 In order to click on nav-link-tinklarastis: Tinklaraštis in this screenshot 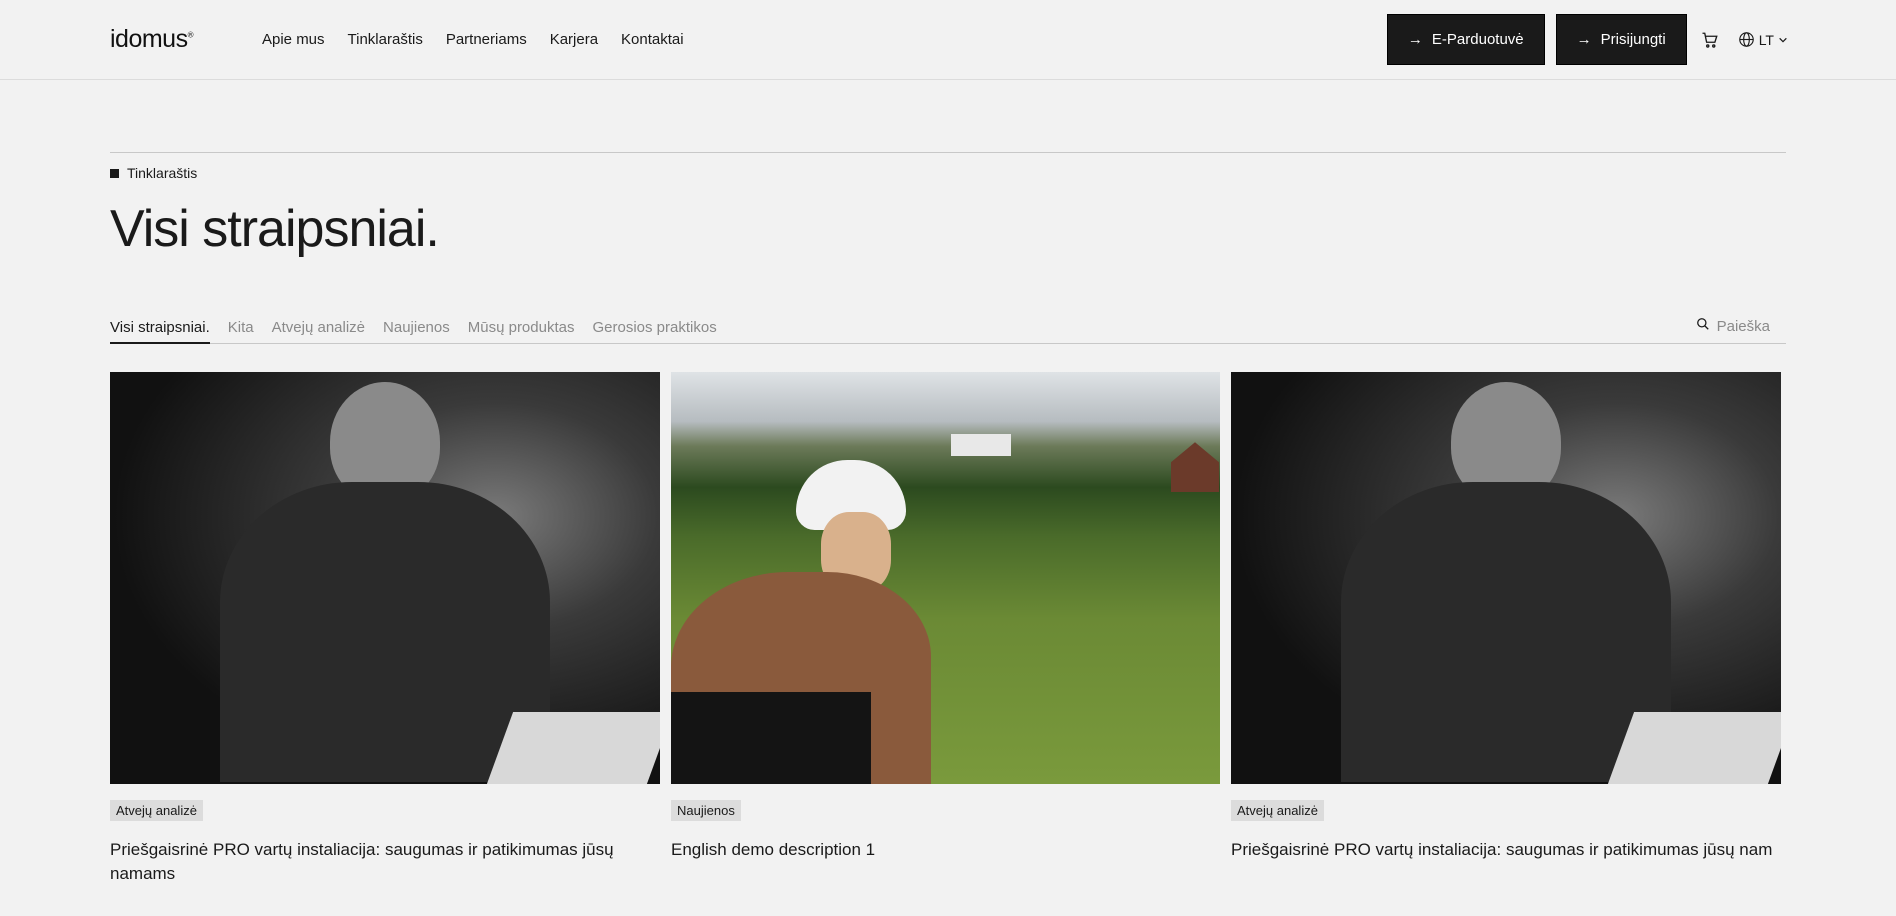, I will do `click(385, 39)`.